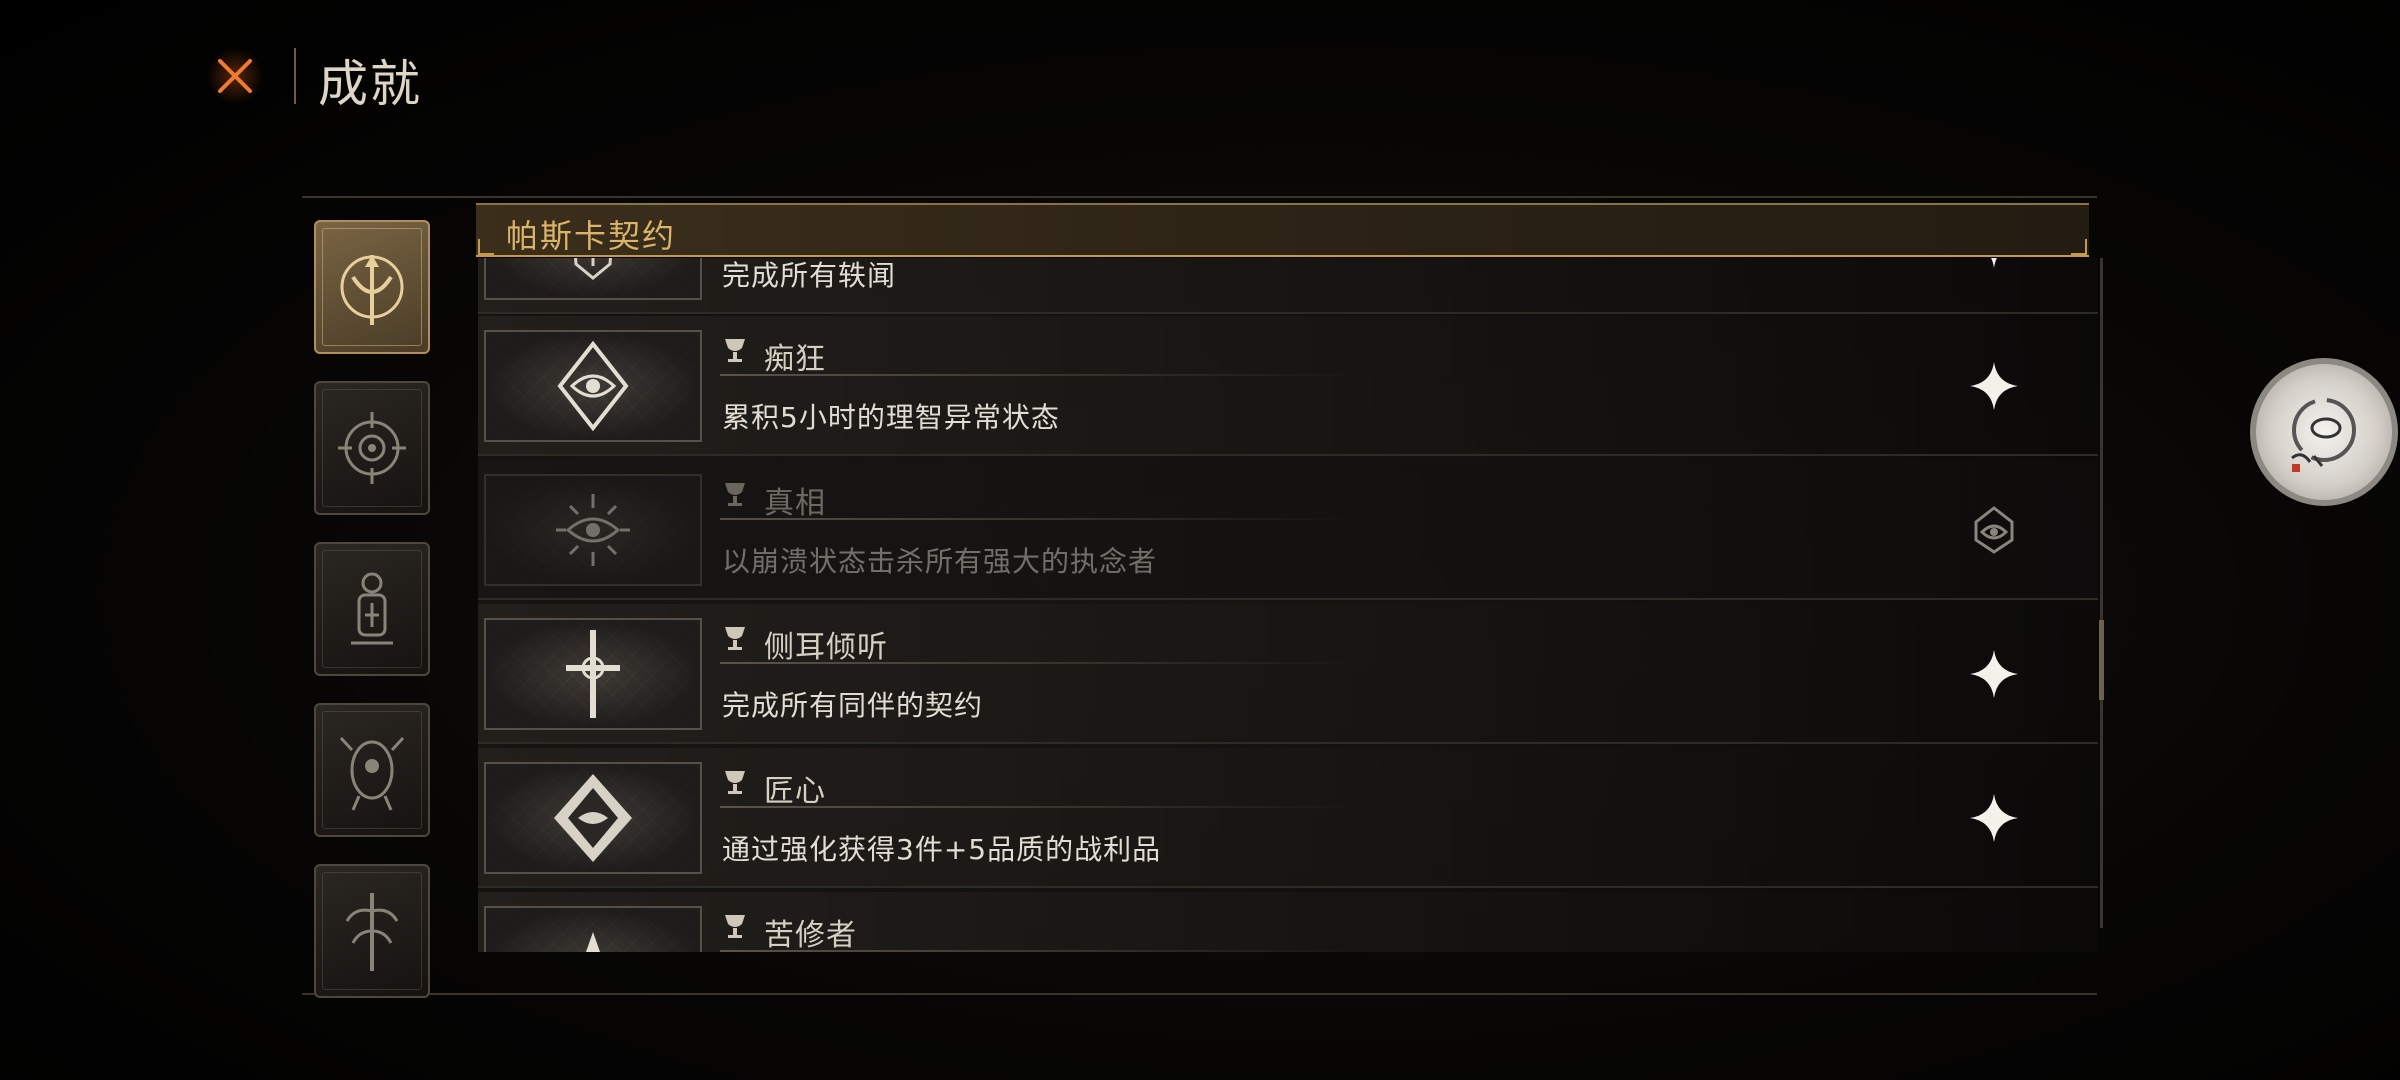 The width and height of the screenshot is (2400, 1080). I want to click on achievement-row: 真相 以崩溃状态击杀所有强大的执念者, so click(1288, 530).